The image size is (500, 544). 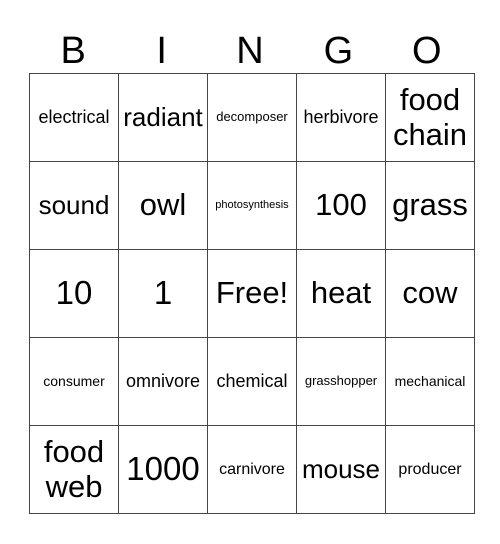 What do you see at coordinates (341, 293) in the screenshot?
I see `bingo-cell: heat` at bounding box center [341, 293].